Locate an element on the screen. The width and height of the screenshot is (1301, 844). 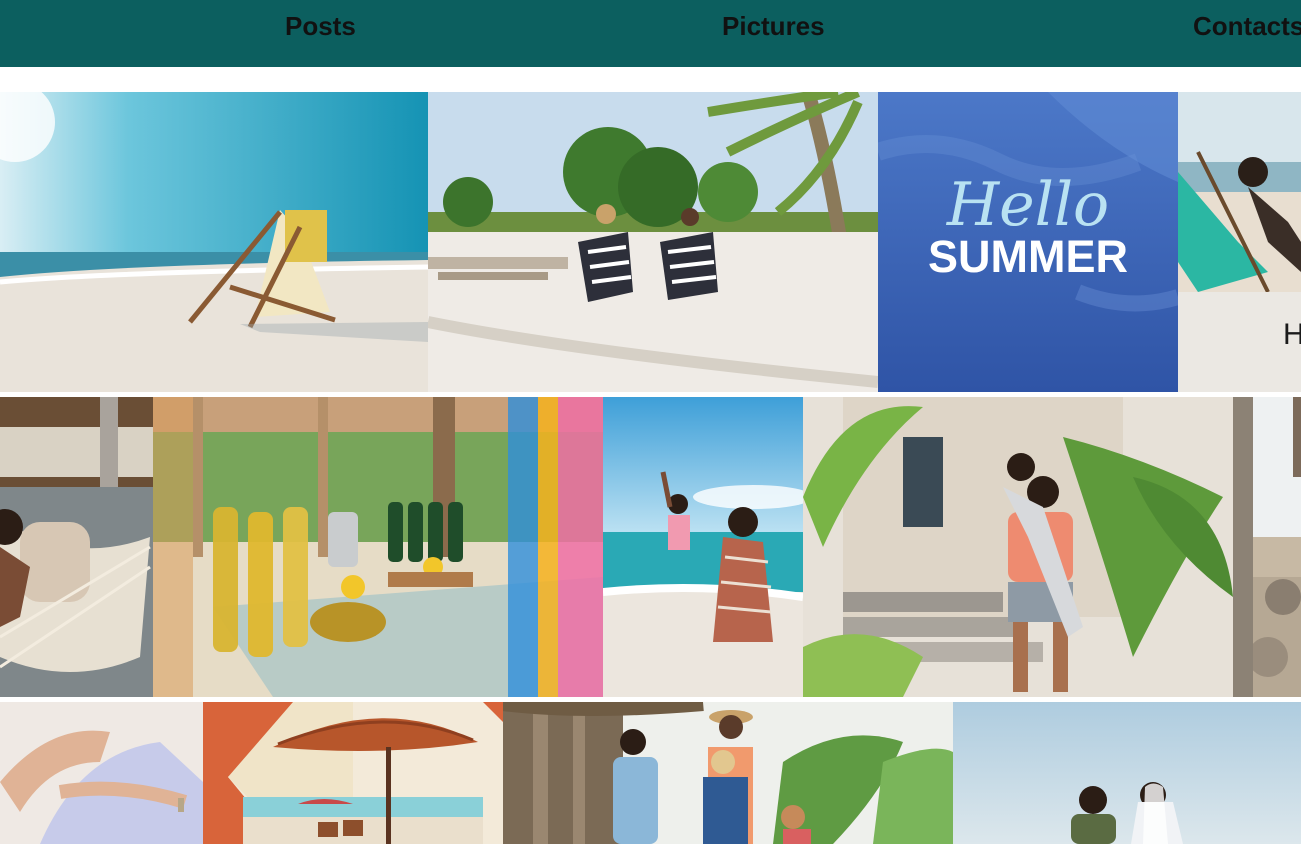
nav-pictures: Pictures is located at coordinates (773, 26).